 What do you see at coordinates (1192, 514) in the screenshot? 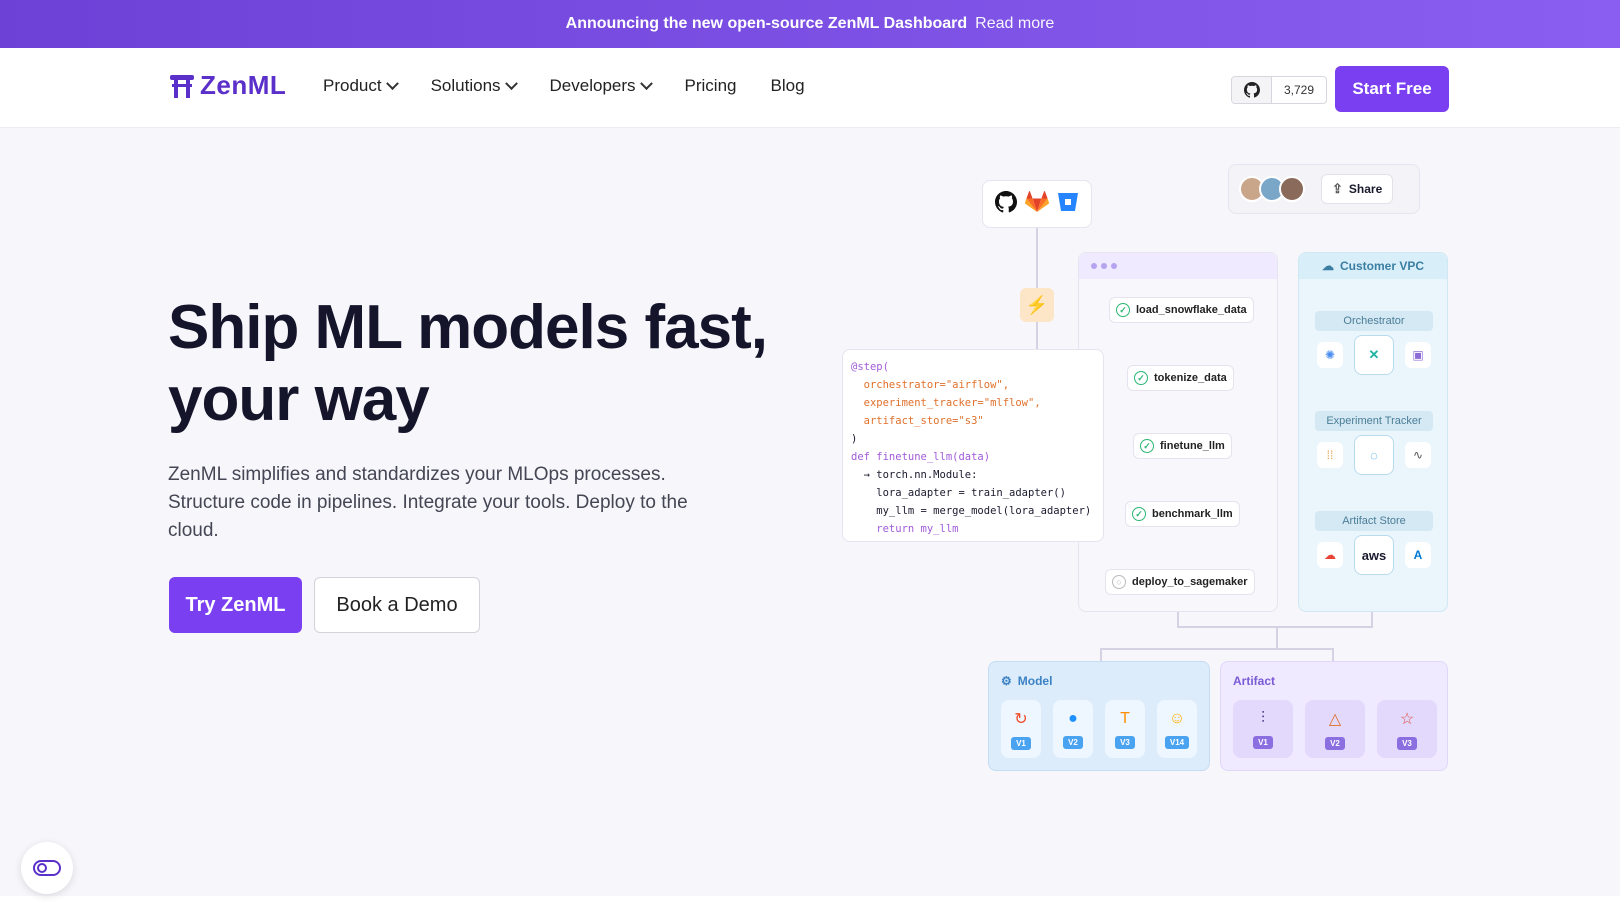
I see `step-name: benchmark_llm` at bounding box center [1192, 514].